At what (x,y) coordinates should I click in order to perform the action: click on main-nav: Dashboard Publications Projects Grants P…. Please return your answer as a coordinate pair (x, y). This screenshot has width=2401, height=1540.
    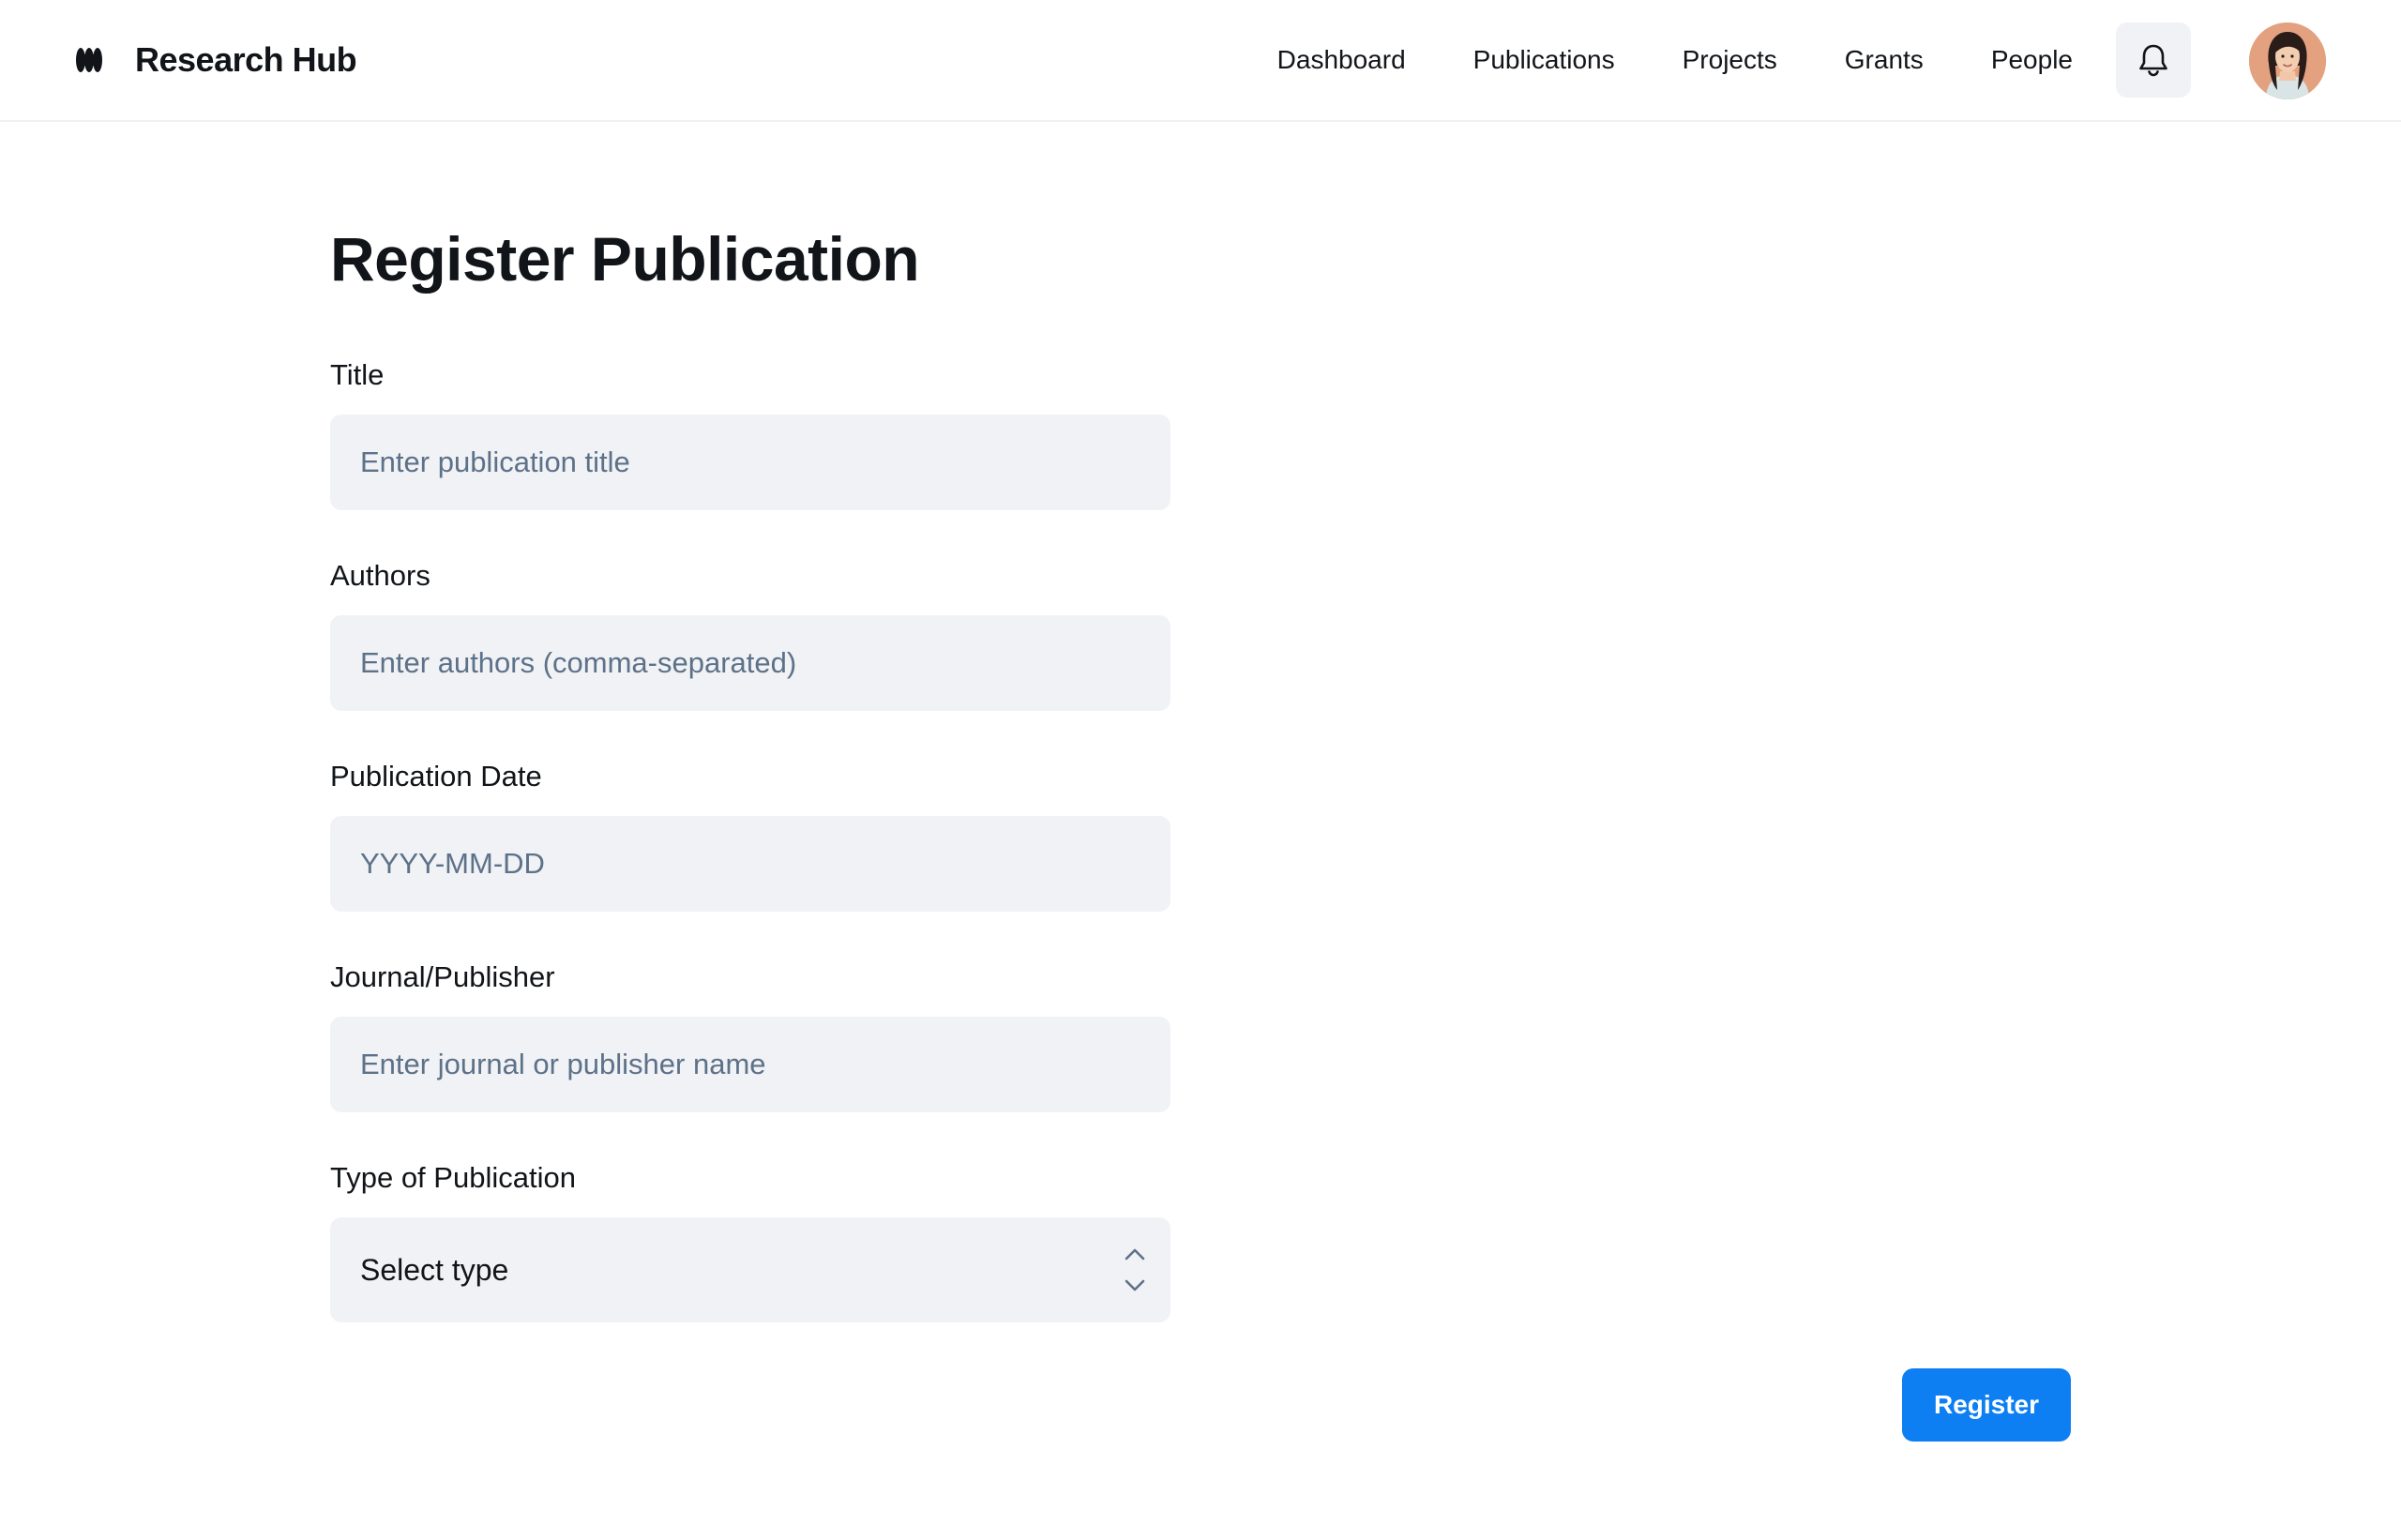
    Looking at the image, I should click on (1675, 60).